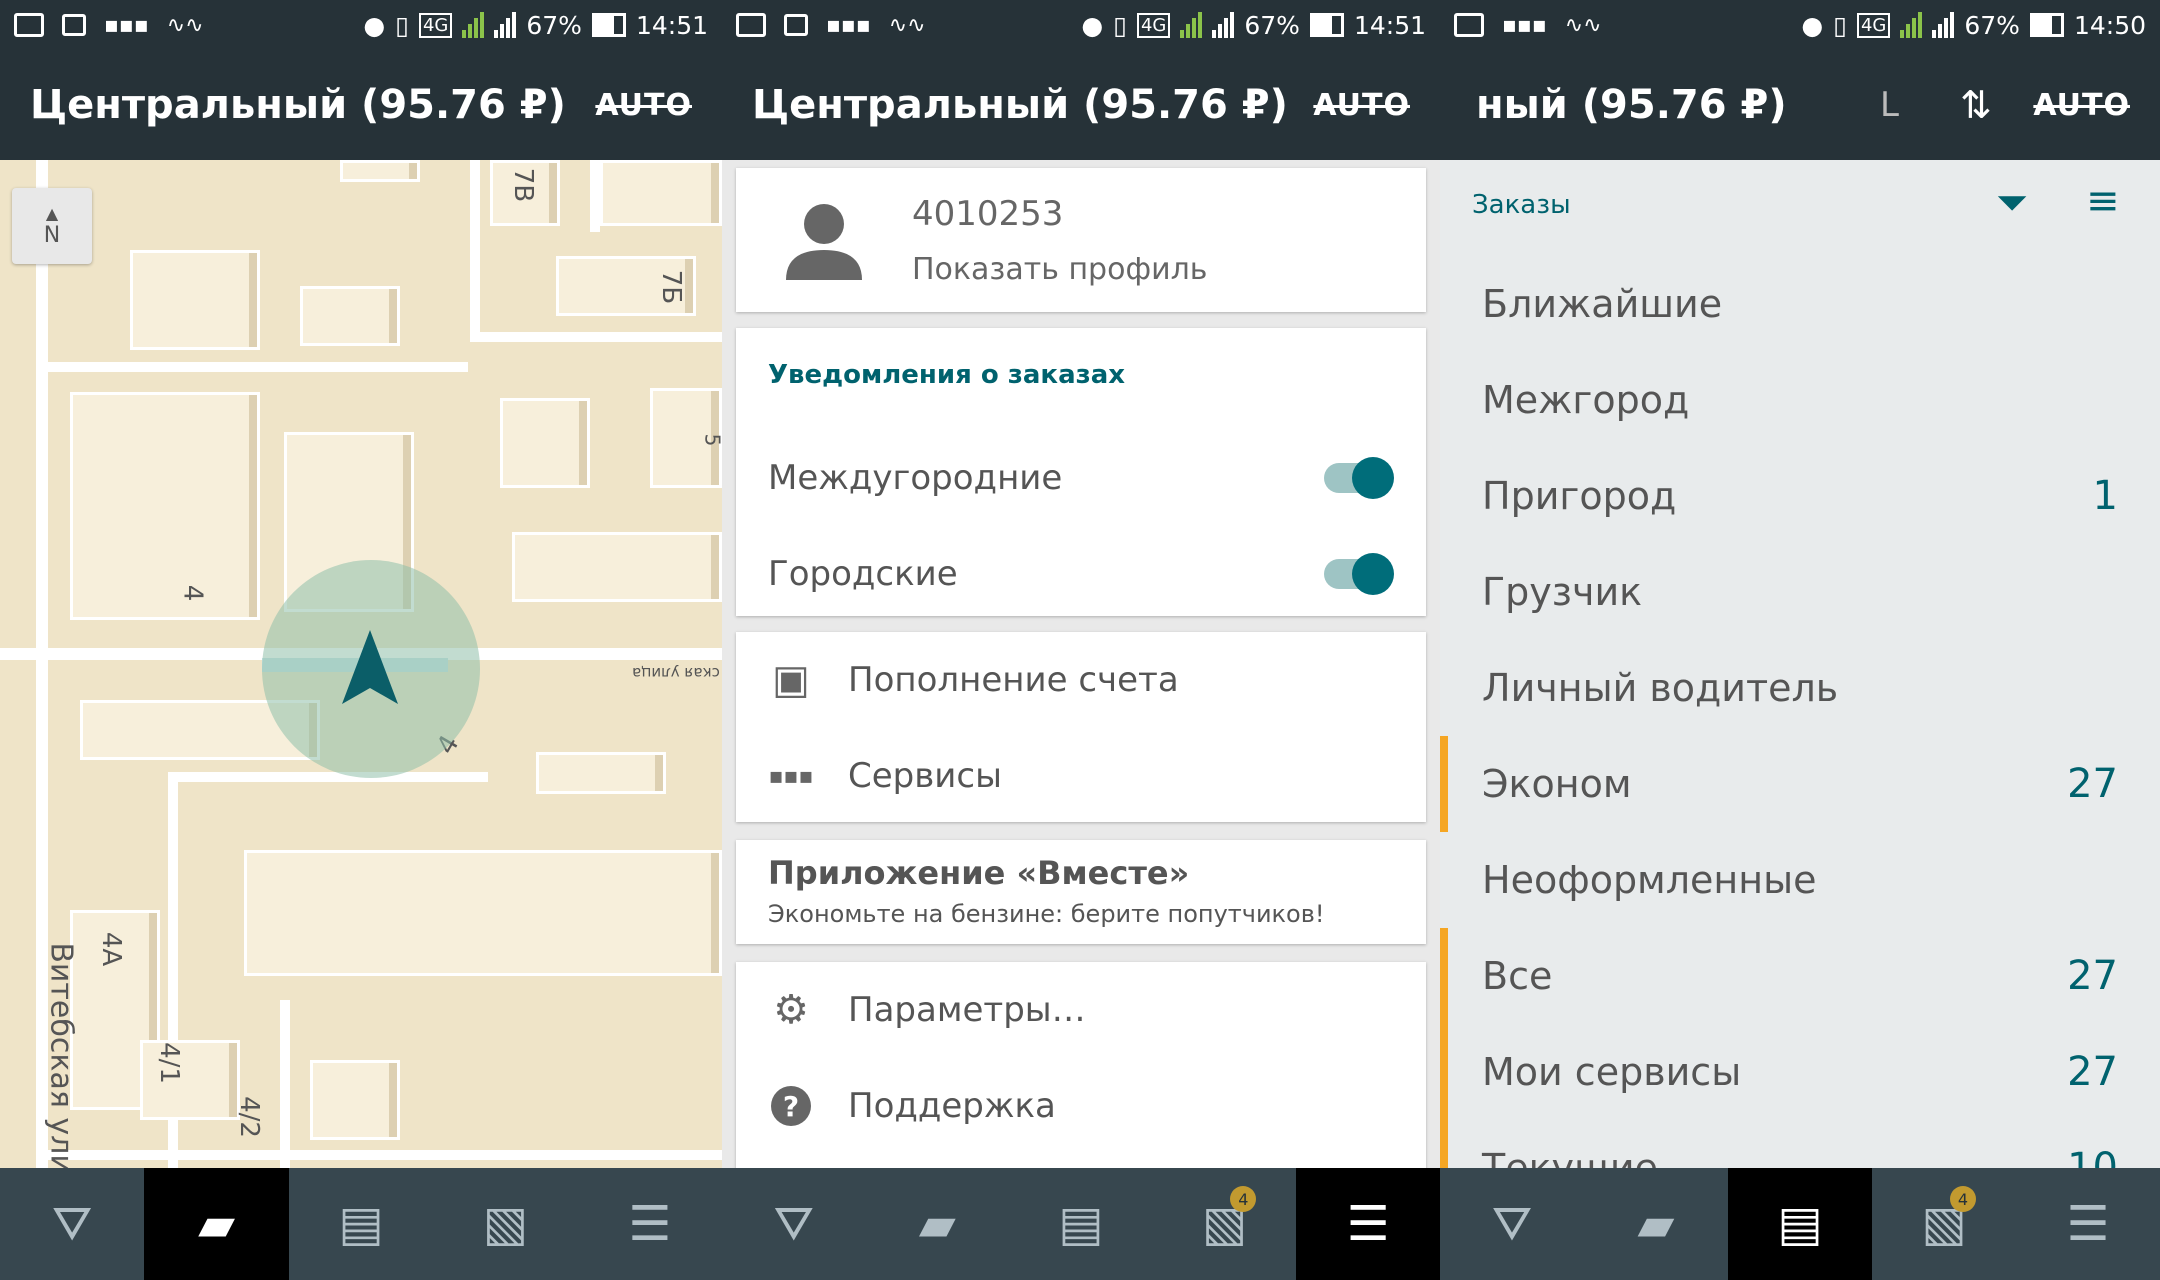 This screenshot has height=1280, width=2160. What do you see at coordinates (1800, 1072) in the screenshot?
I see `list-item: Мои сервисы 27` at bounding box center [1800, 1072].